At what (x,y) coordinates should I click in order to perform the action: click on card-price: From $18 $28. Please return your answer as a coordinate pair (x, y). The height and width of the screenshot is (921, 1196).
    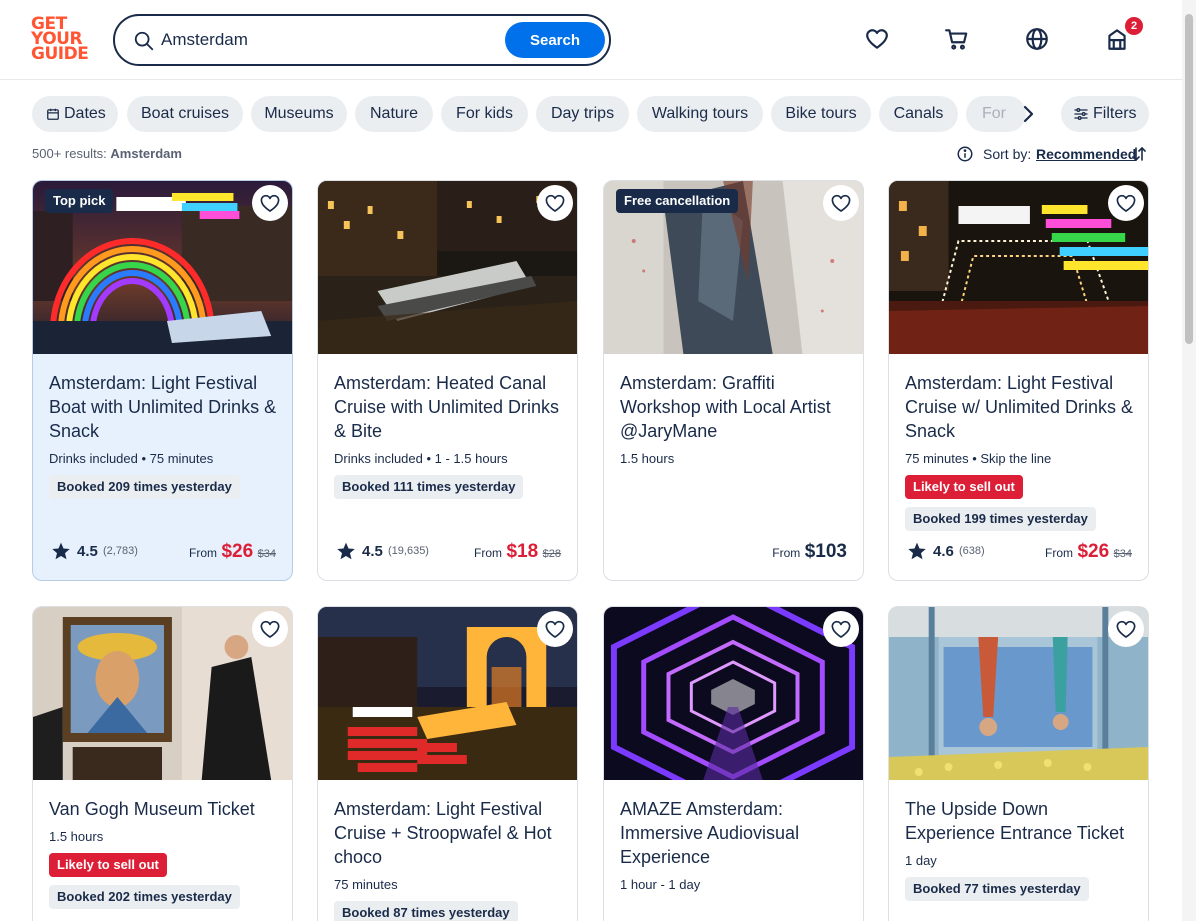
    Looking at the image, I should click on (517, 552).